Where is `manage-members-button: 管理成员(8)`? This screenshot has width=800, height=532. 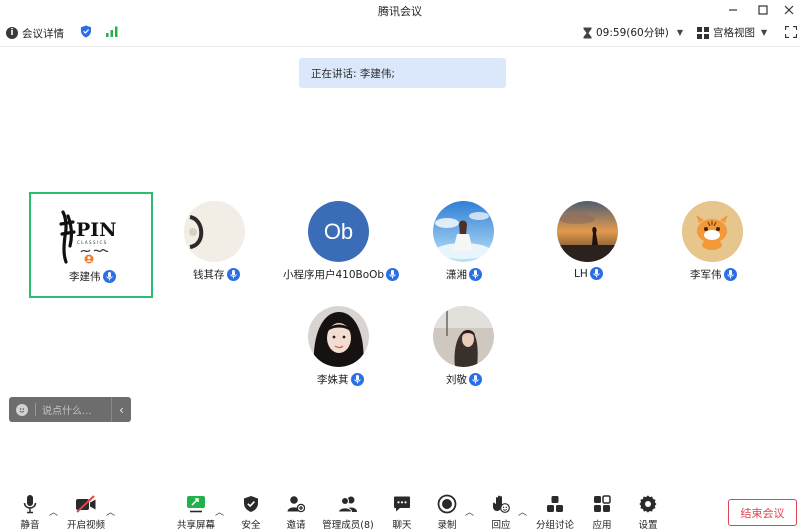 manage-members-button: 管理成员(8) is located at coordinates (348, 511).